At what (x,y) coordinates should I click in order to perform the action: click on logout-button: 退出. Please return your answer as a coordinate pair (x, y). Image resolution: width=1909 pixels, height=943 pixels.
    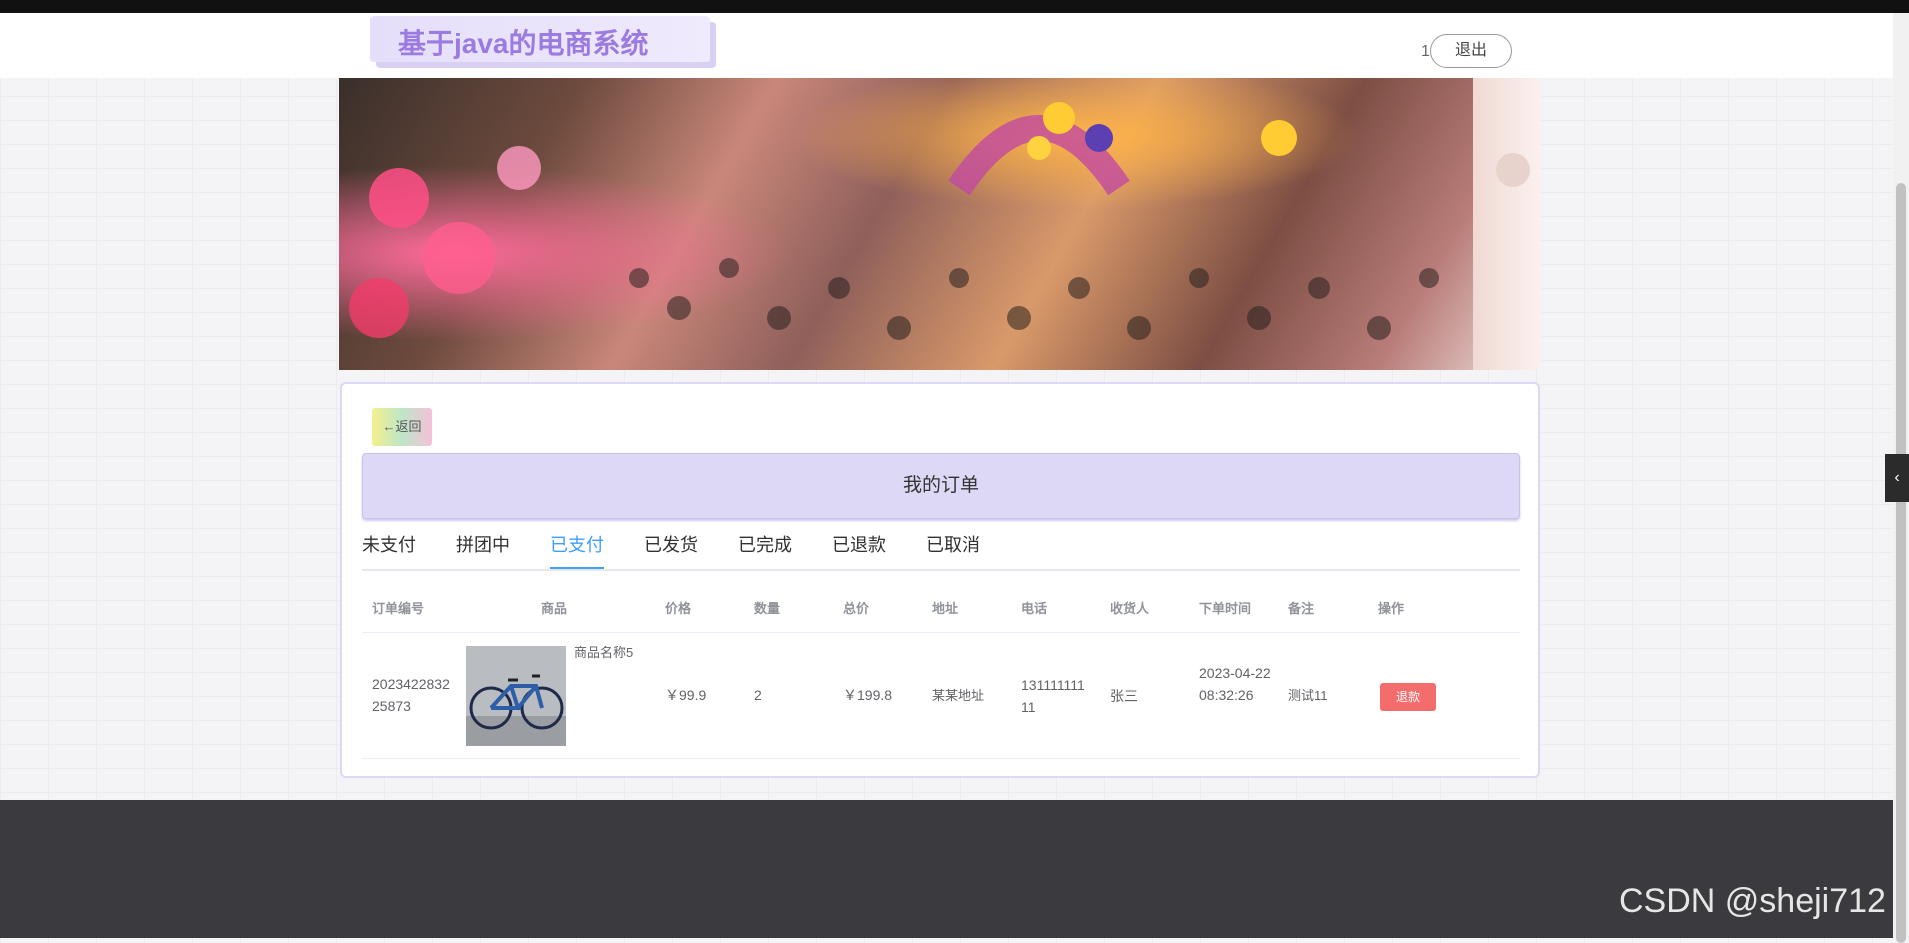
    Looking at the image, I should click on (1471, 51).